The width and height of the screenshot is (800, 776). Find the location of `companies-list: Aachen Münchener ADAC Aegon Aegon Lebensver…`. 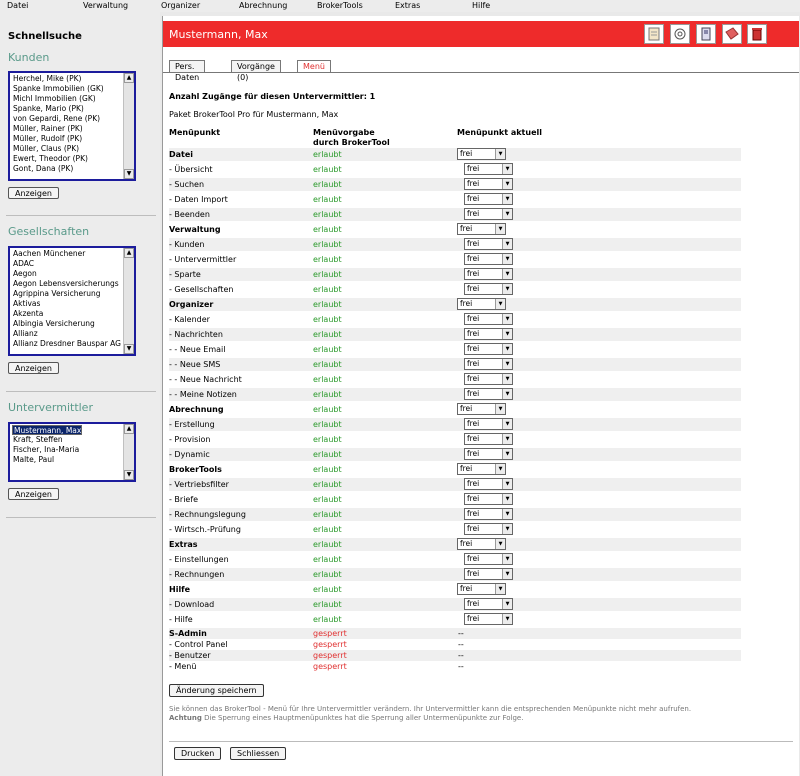

companies-list: Aachen Münchener ADAC Aegon Aegon Lebensver… is located at coordinates (72, 301).